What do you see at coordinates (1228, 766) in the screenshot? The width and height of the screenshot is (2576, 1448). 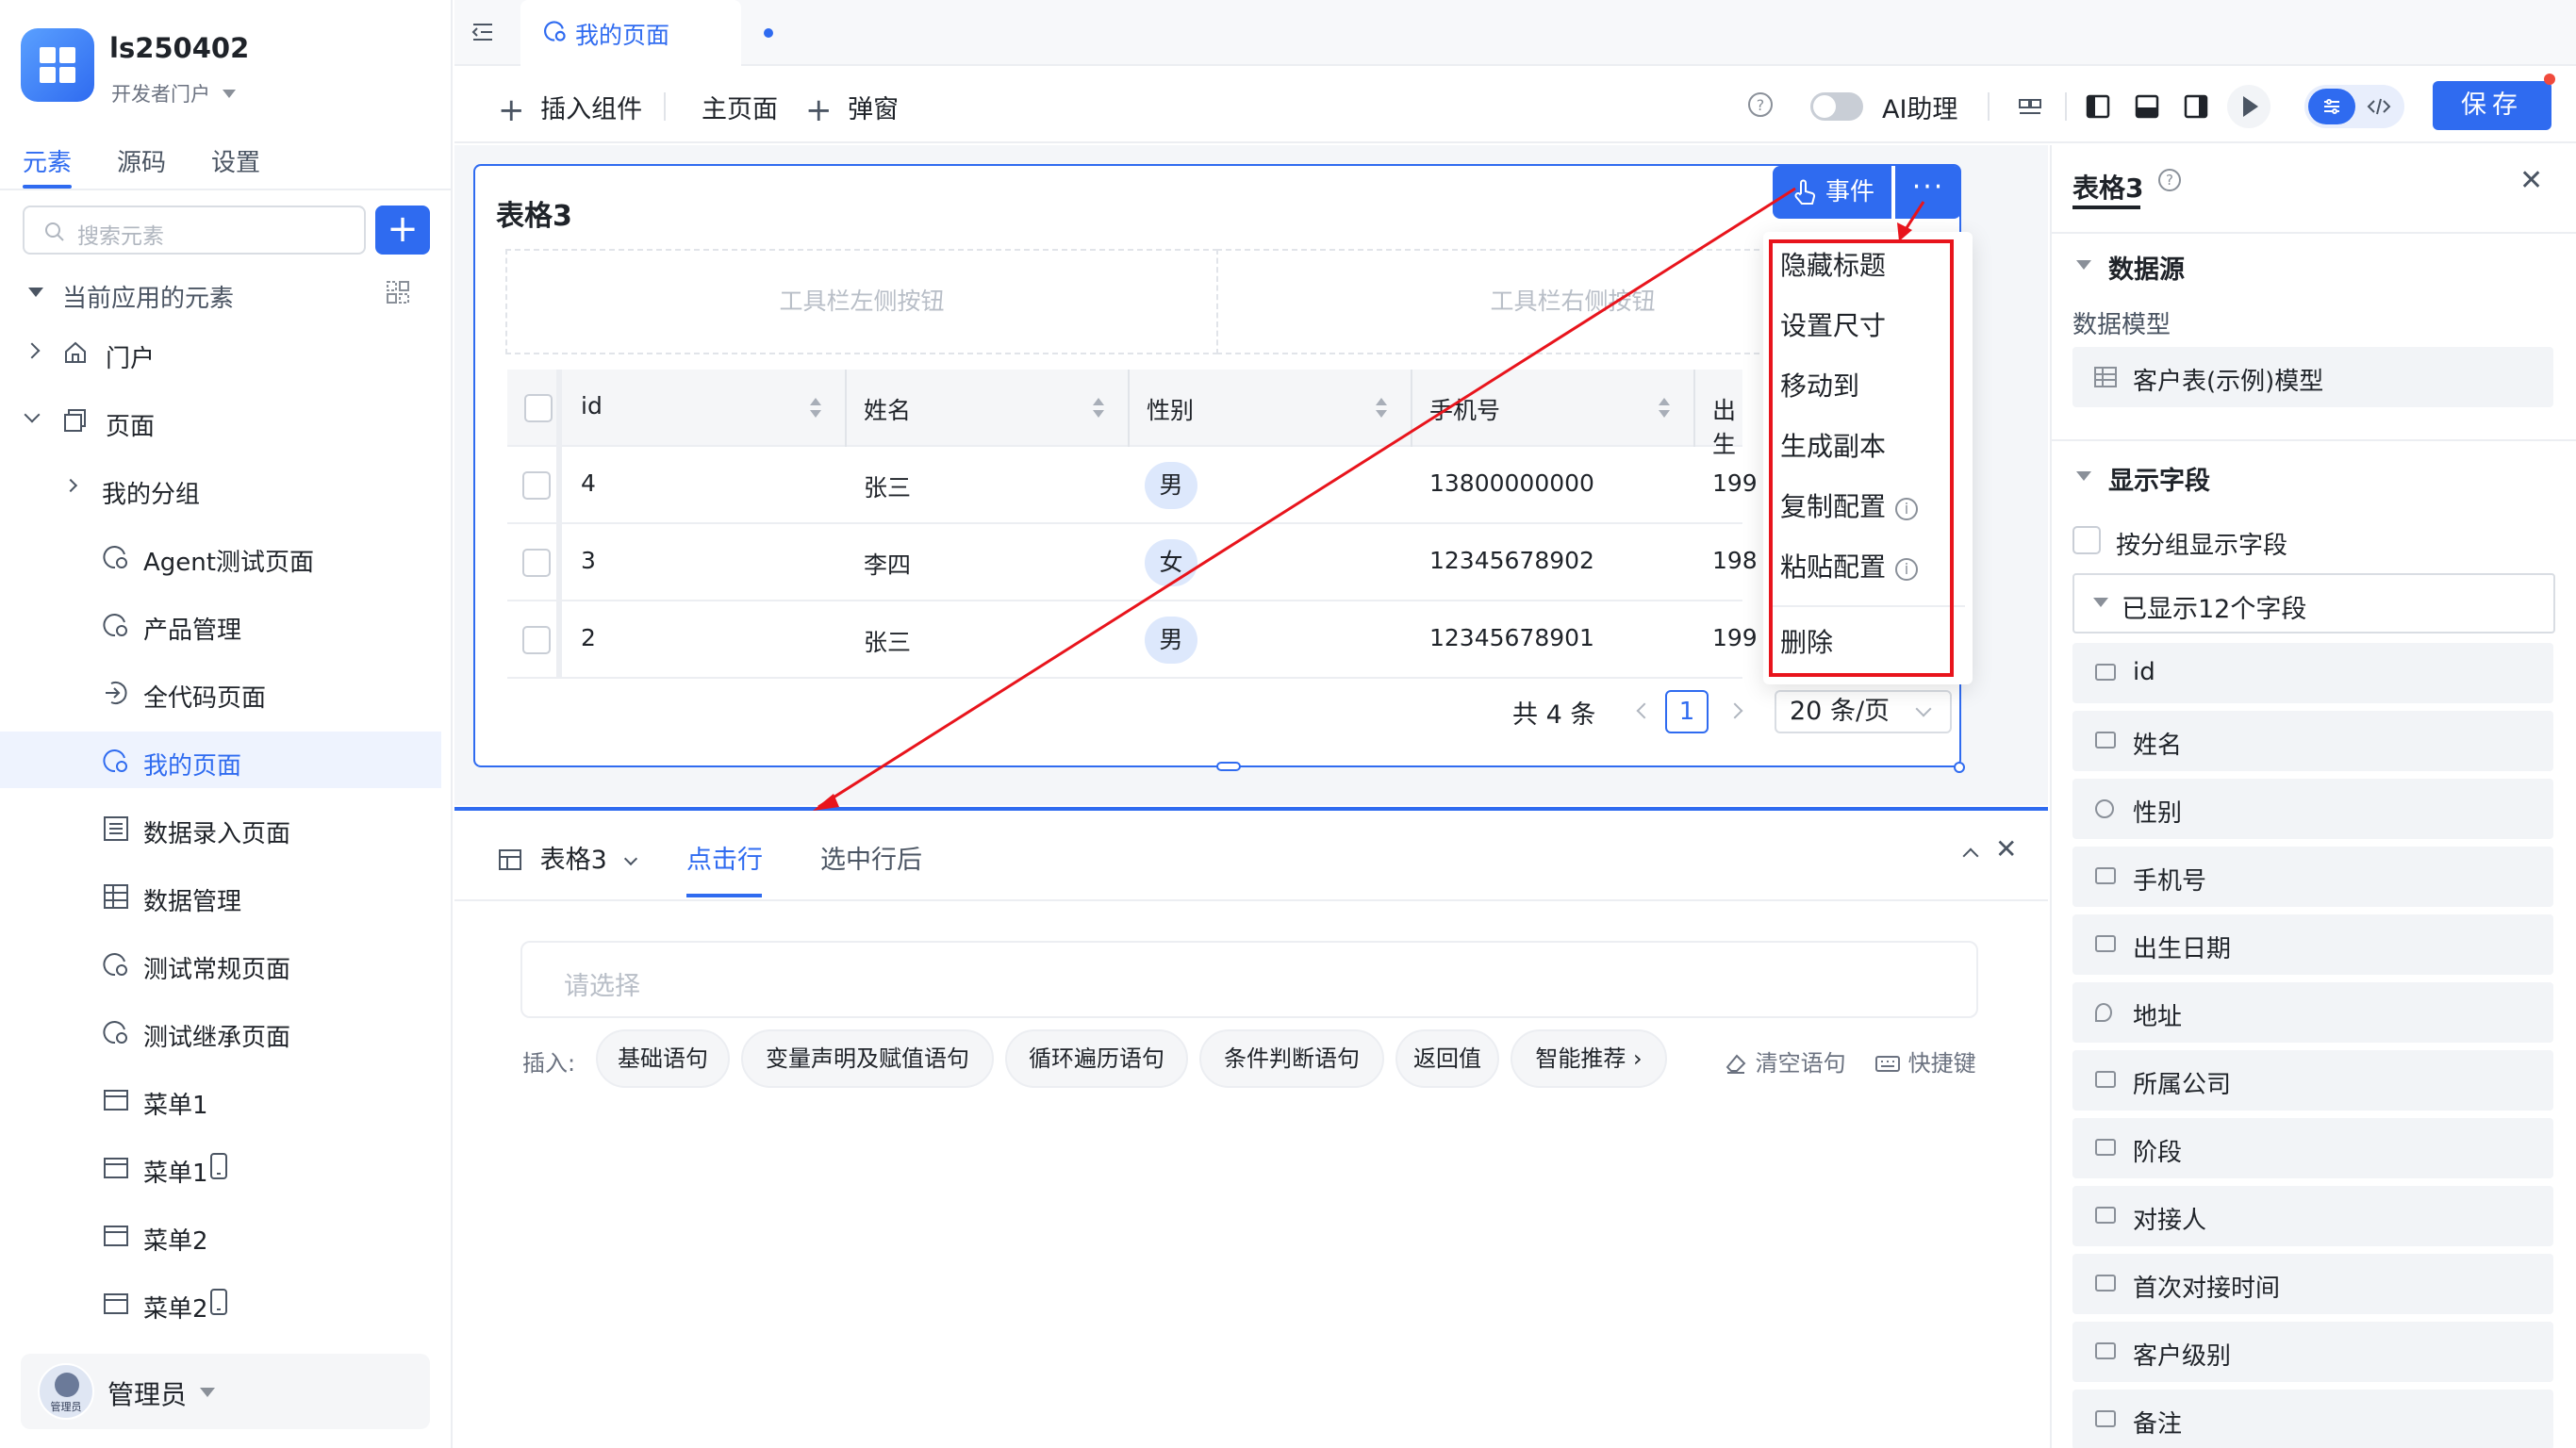 I see `resize-handle` at bounding box center [1228, 766].